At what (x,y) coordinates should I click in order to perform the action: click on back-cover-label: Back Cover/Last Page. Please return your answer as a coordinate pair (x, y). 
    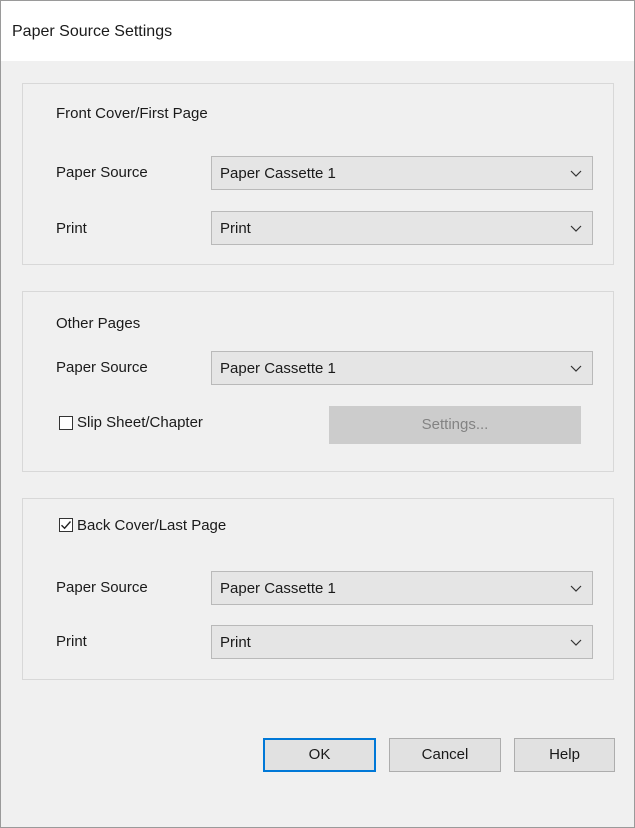
    Looking at the image, I should click on (151, 525).